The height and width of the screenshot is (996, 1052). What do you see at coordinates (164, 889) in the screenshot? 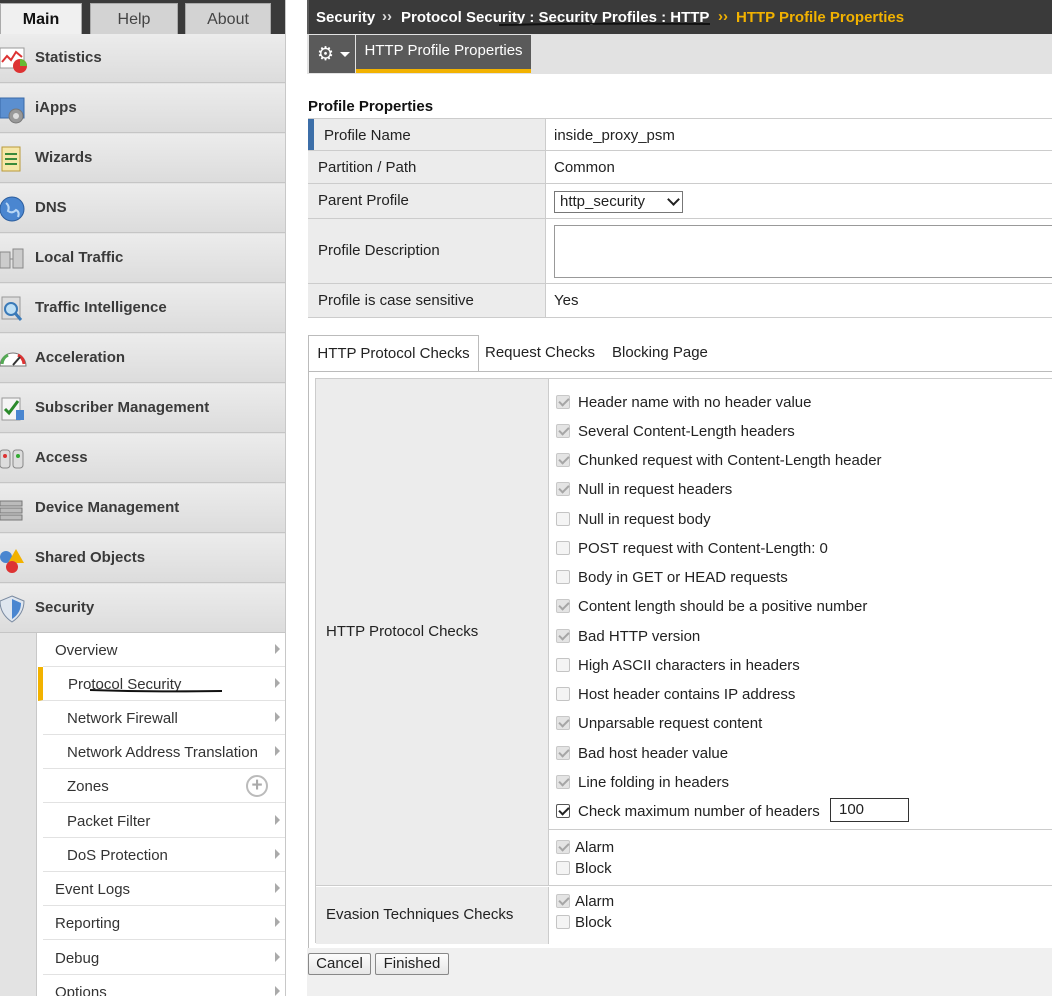
I see `submenu-event-logs: Event Logs` at bounding box center [164, 889].